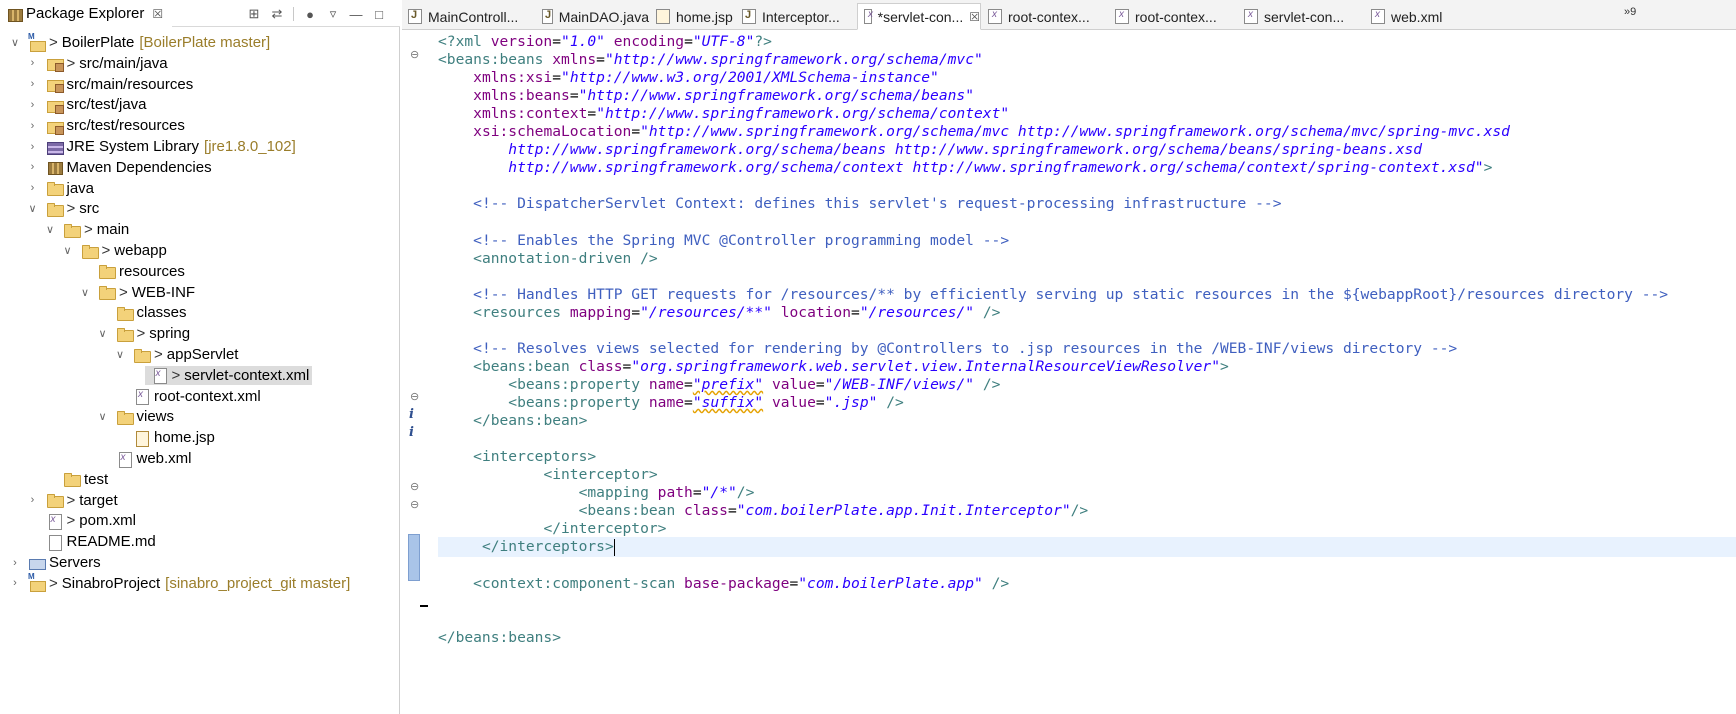 Image resolution: width=1736 pixels, height=714 pixels. Describe the element at coordinates (207, 396) in the screenshot. I see `tree-item-label: root-context.xml` at that location.